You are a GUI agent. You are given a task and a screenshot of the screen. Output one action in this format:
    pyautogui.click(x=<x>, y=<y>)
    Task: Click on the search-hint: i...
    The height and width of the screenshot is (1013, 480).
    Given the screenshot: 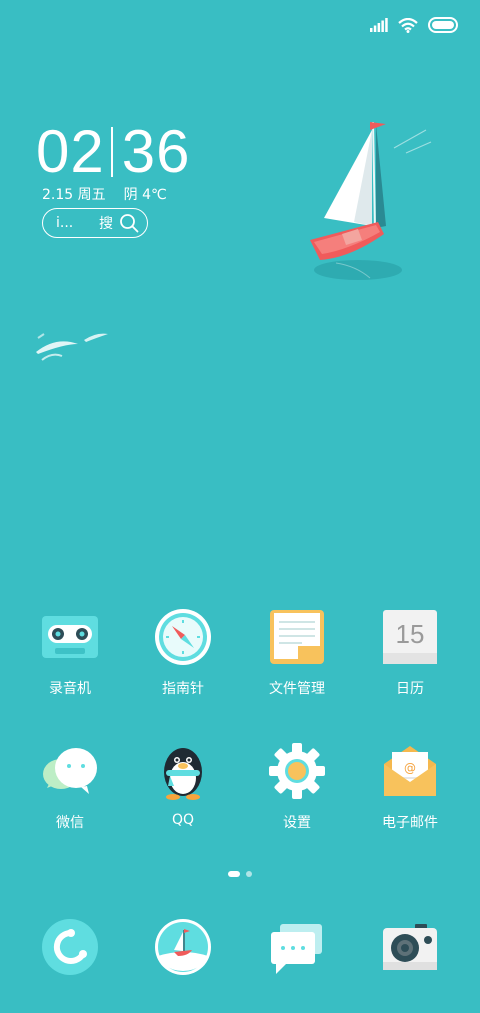 What is the action you would take?
    pyautogui.click(x=65, y=223)
    